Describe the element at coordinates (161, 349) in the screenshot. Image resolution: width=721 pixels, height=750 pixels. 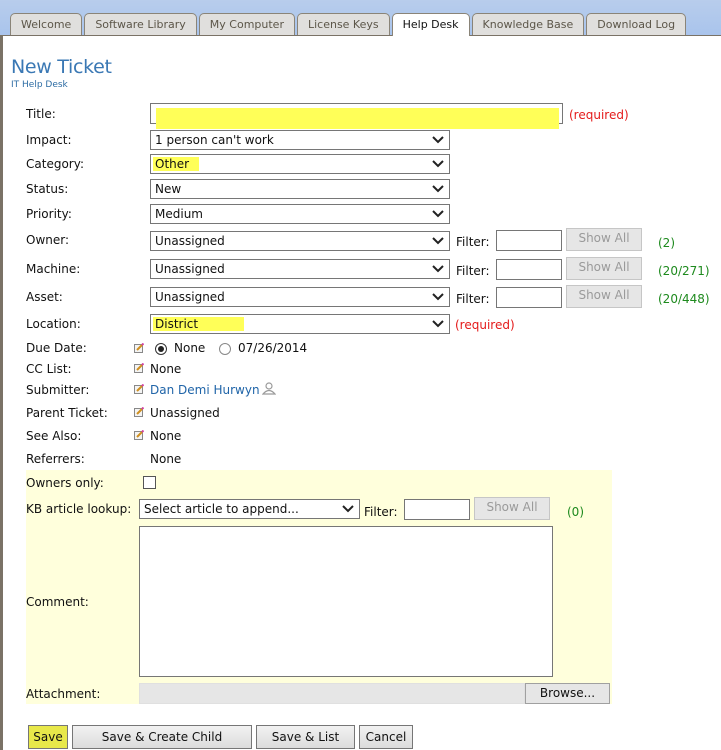
I see `due-date-none-radio` at that location.